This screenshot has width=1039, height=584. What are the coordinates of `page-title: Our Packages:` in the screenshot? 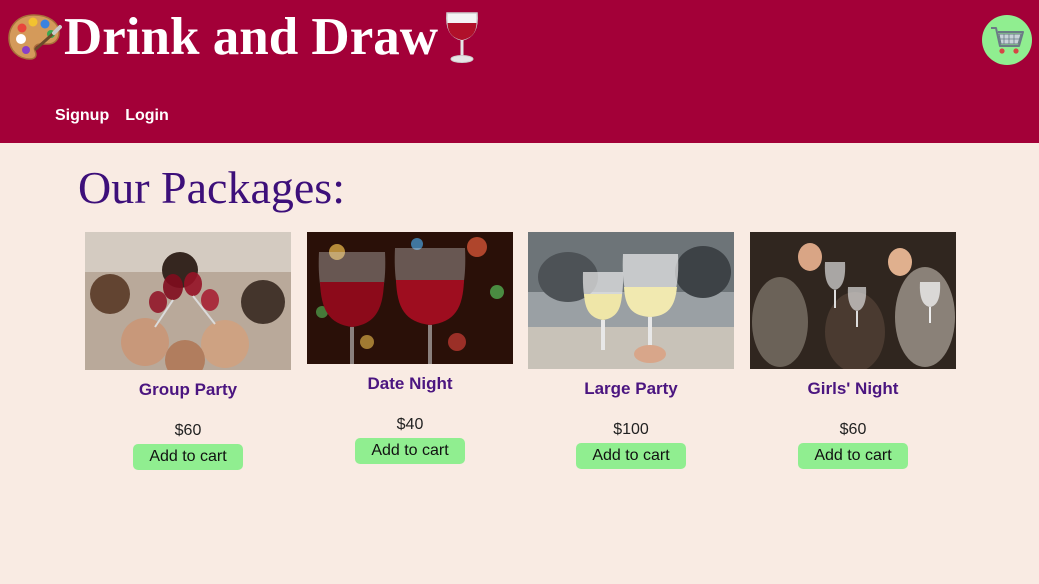 It's located at (211, 187).